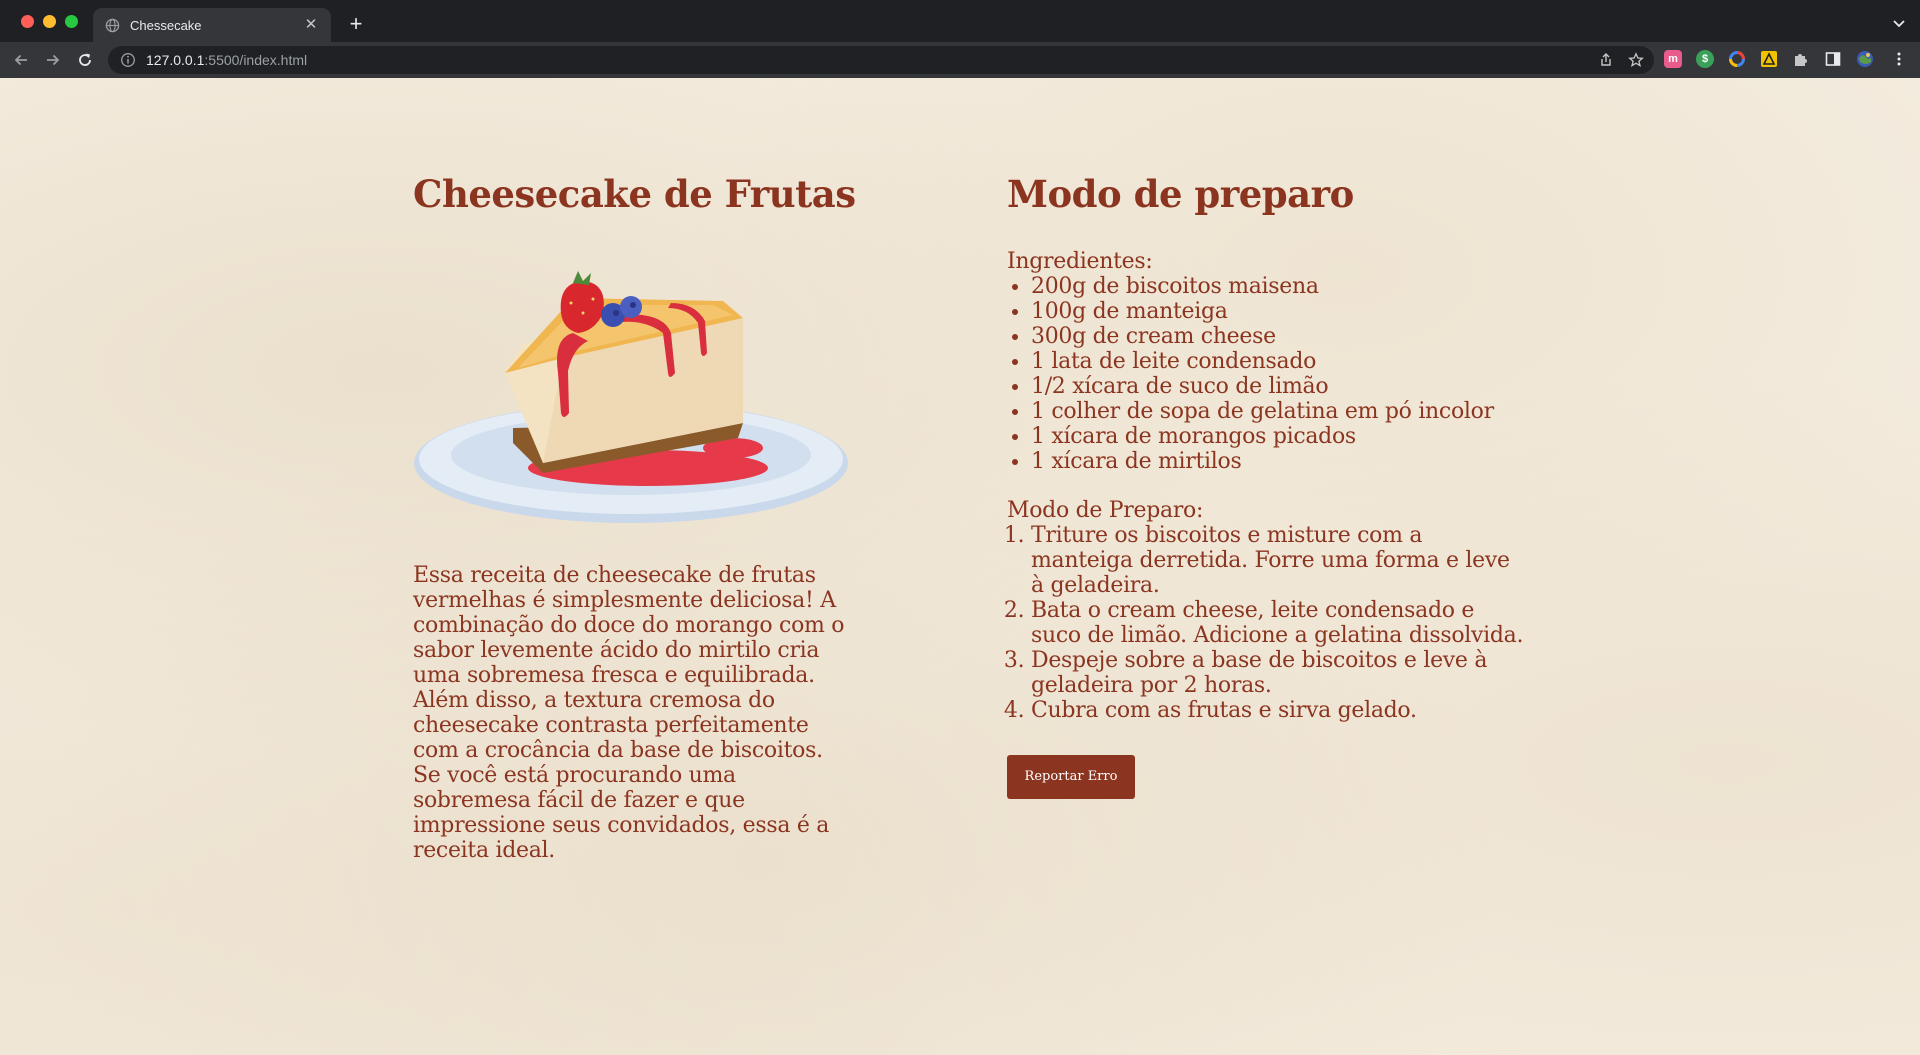  What do you see at coordinates (1279, 286) in the screenshot?
I see `ingredient-item: 200g de biscoitos maisena` at bounding box center [1279, 286].